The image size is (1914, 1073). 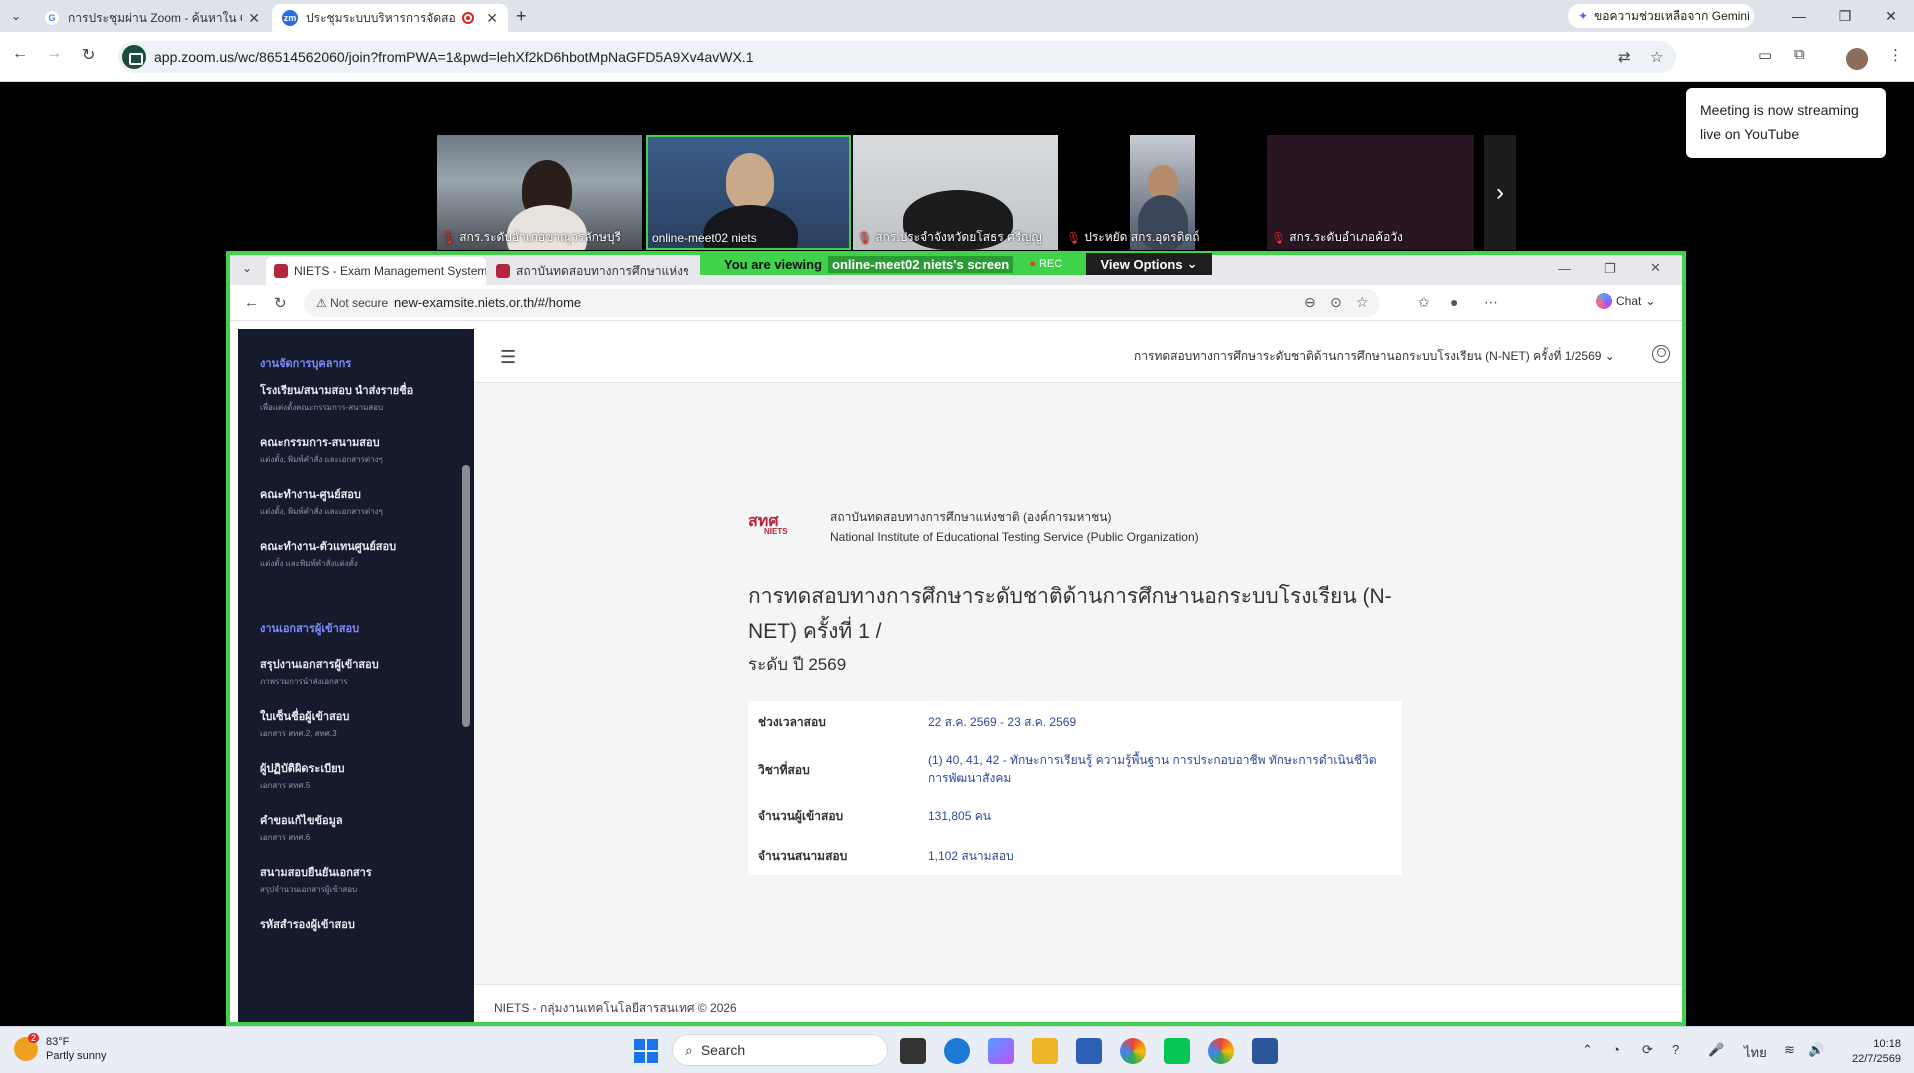 What do you see at coordinates (1779, 122) in the screenshot?
I see `streaming-notification-text: Meeting is now streaming live on YouTube` at bounding box center [1779, 122].